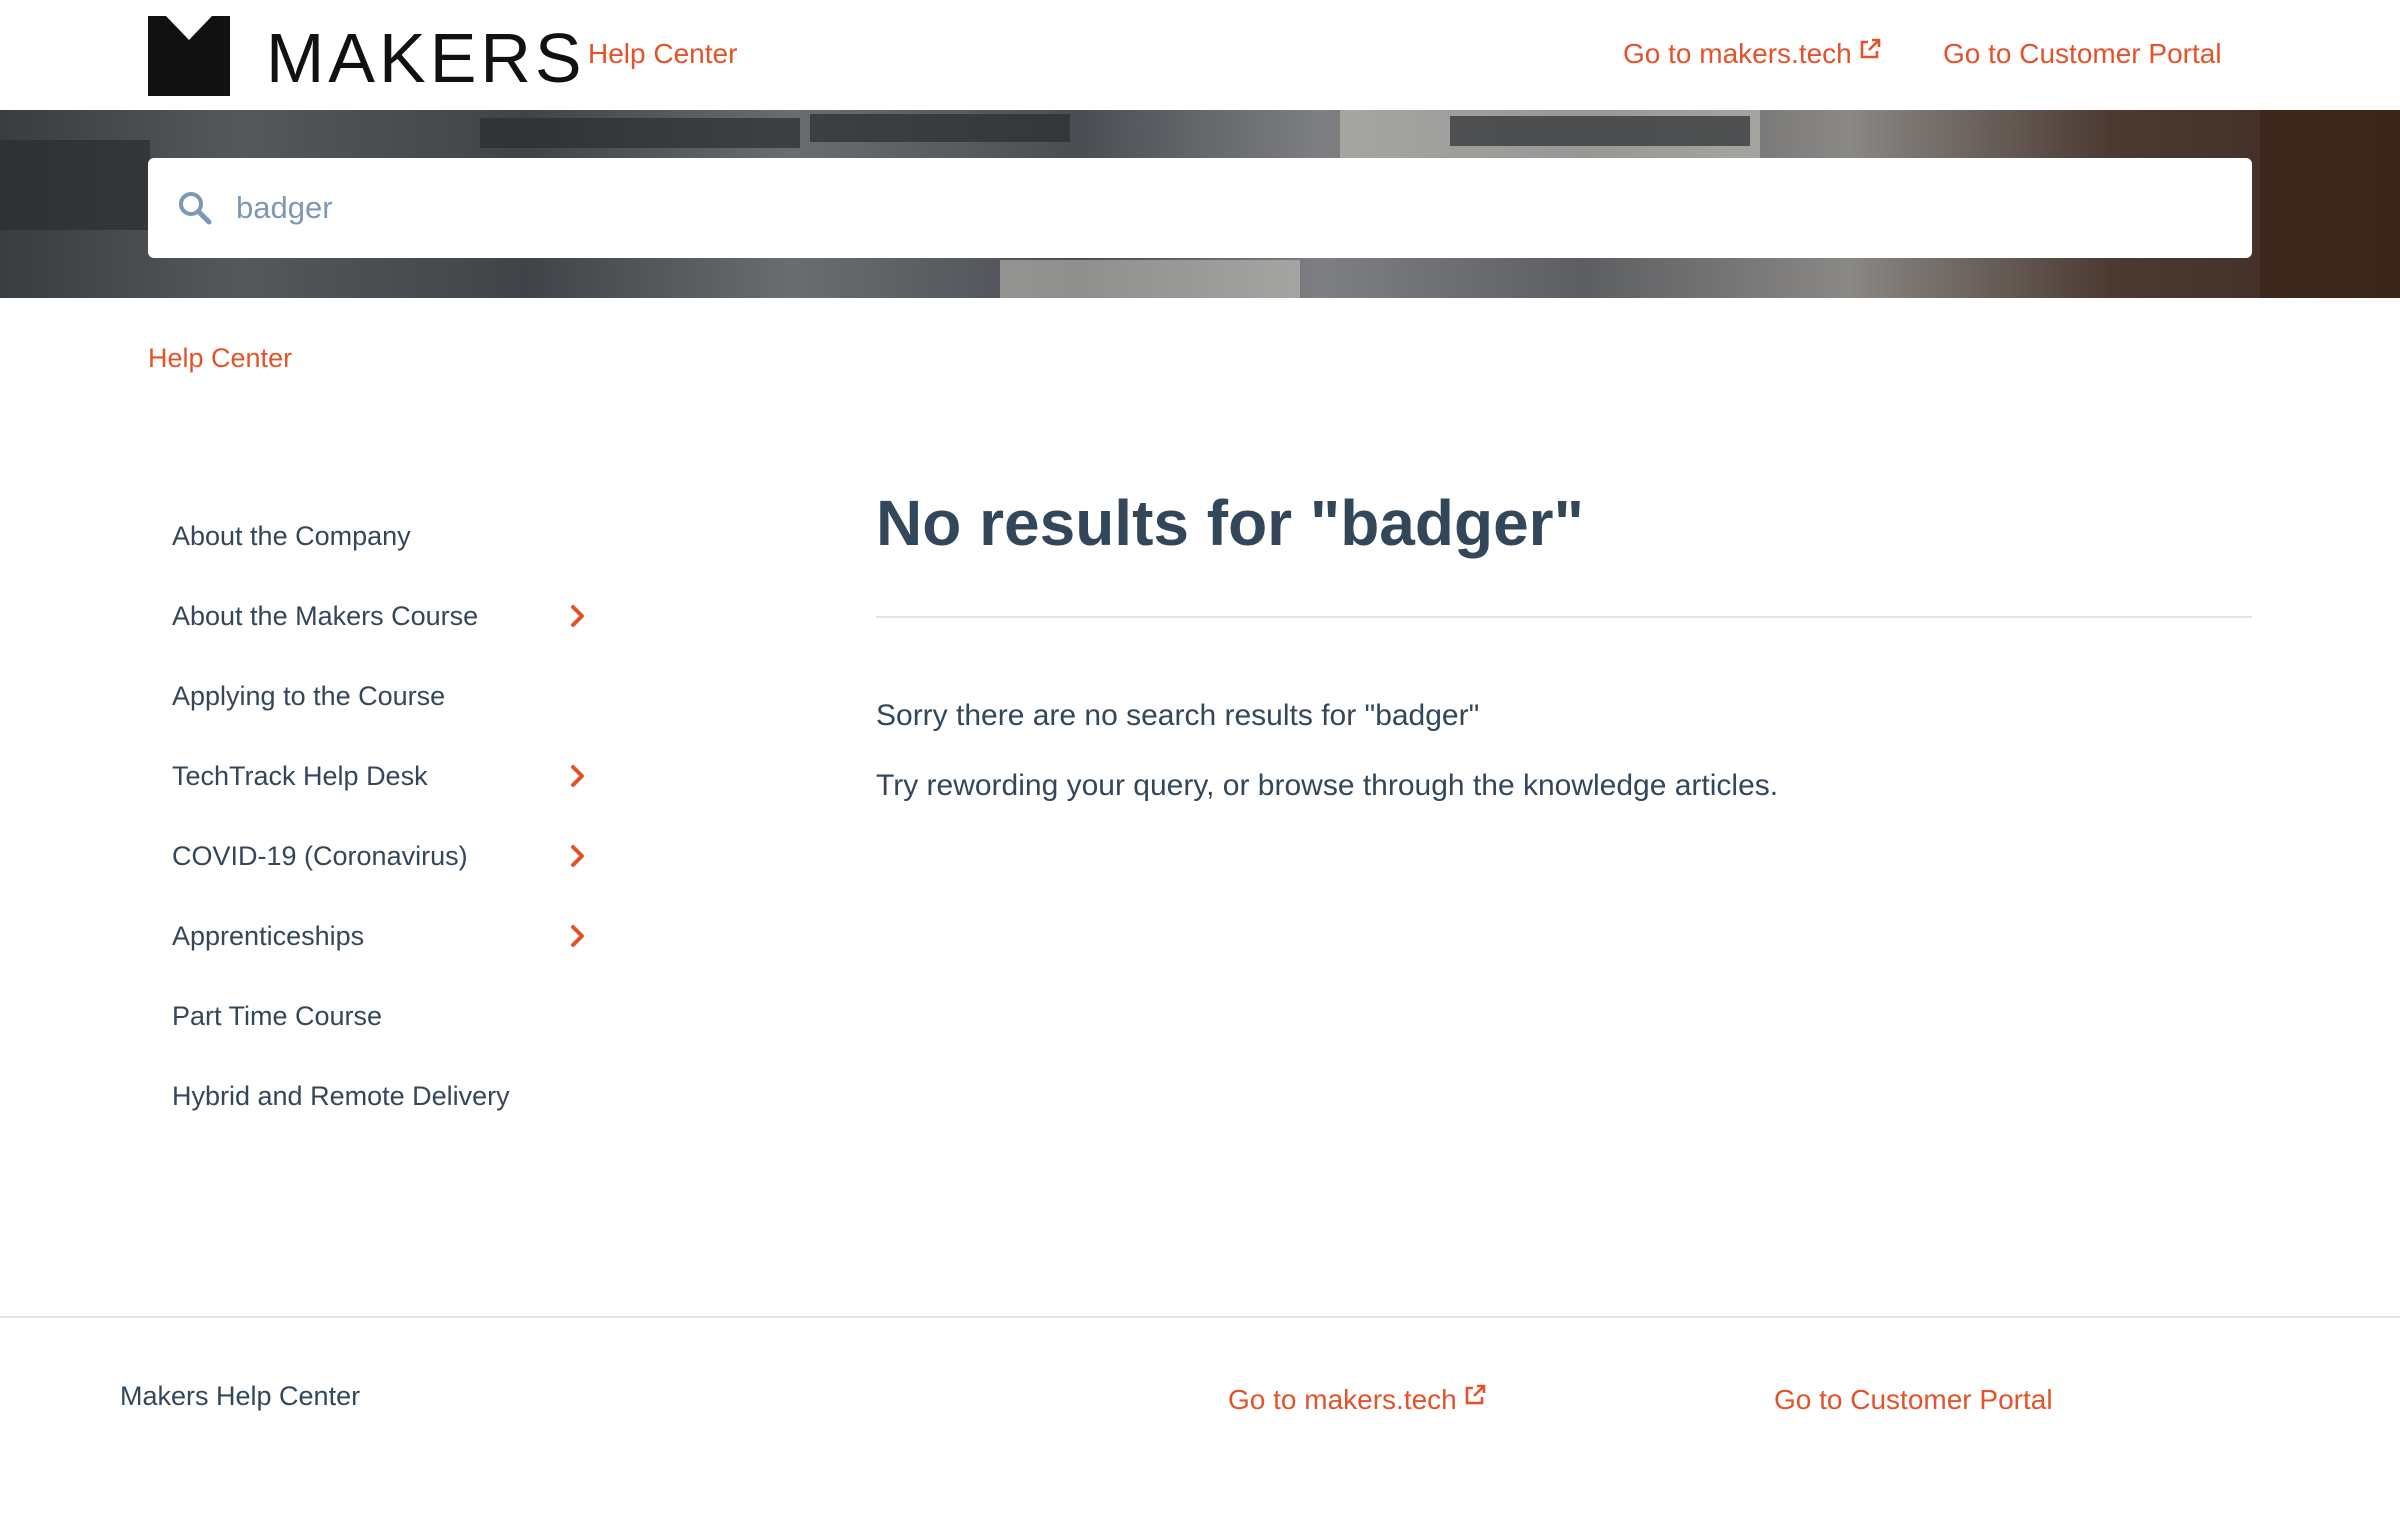  Describe the element at coordinates (426, 58) in the screenshot. I see `logo-text: MAKERS` at that location.